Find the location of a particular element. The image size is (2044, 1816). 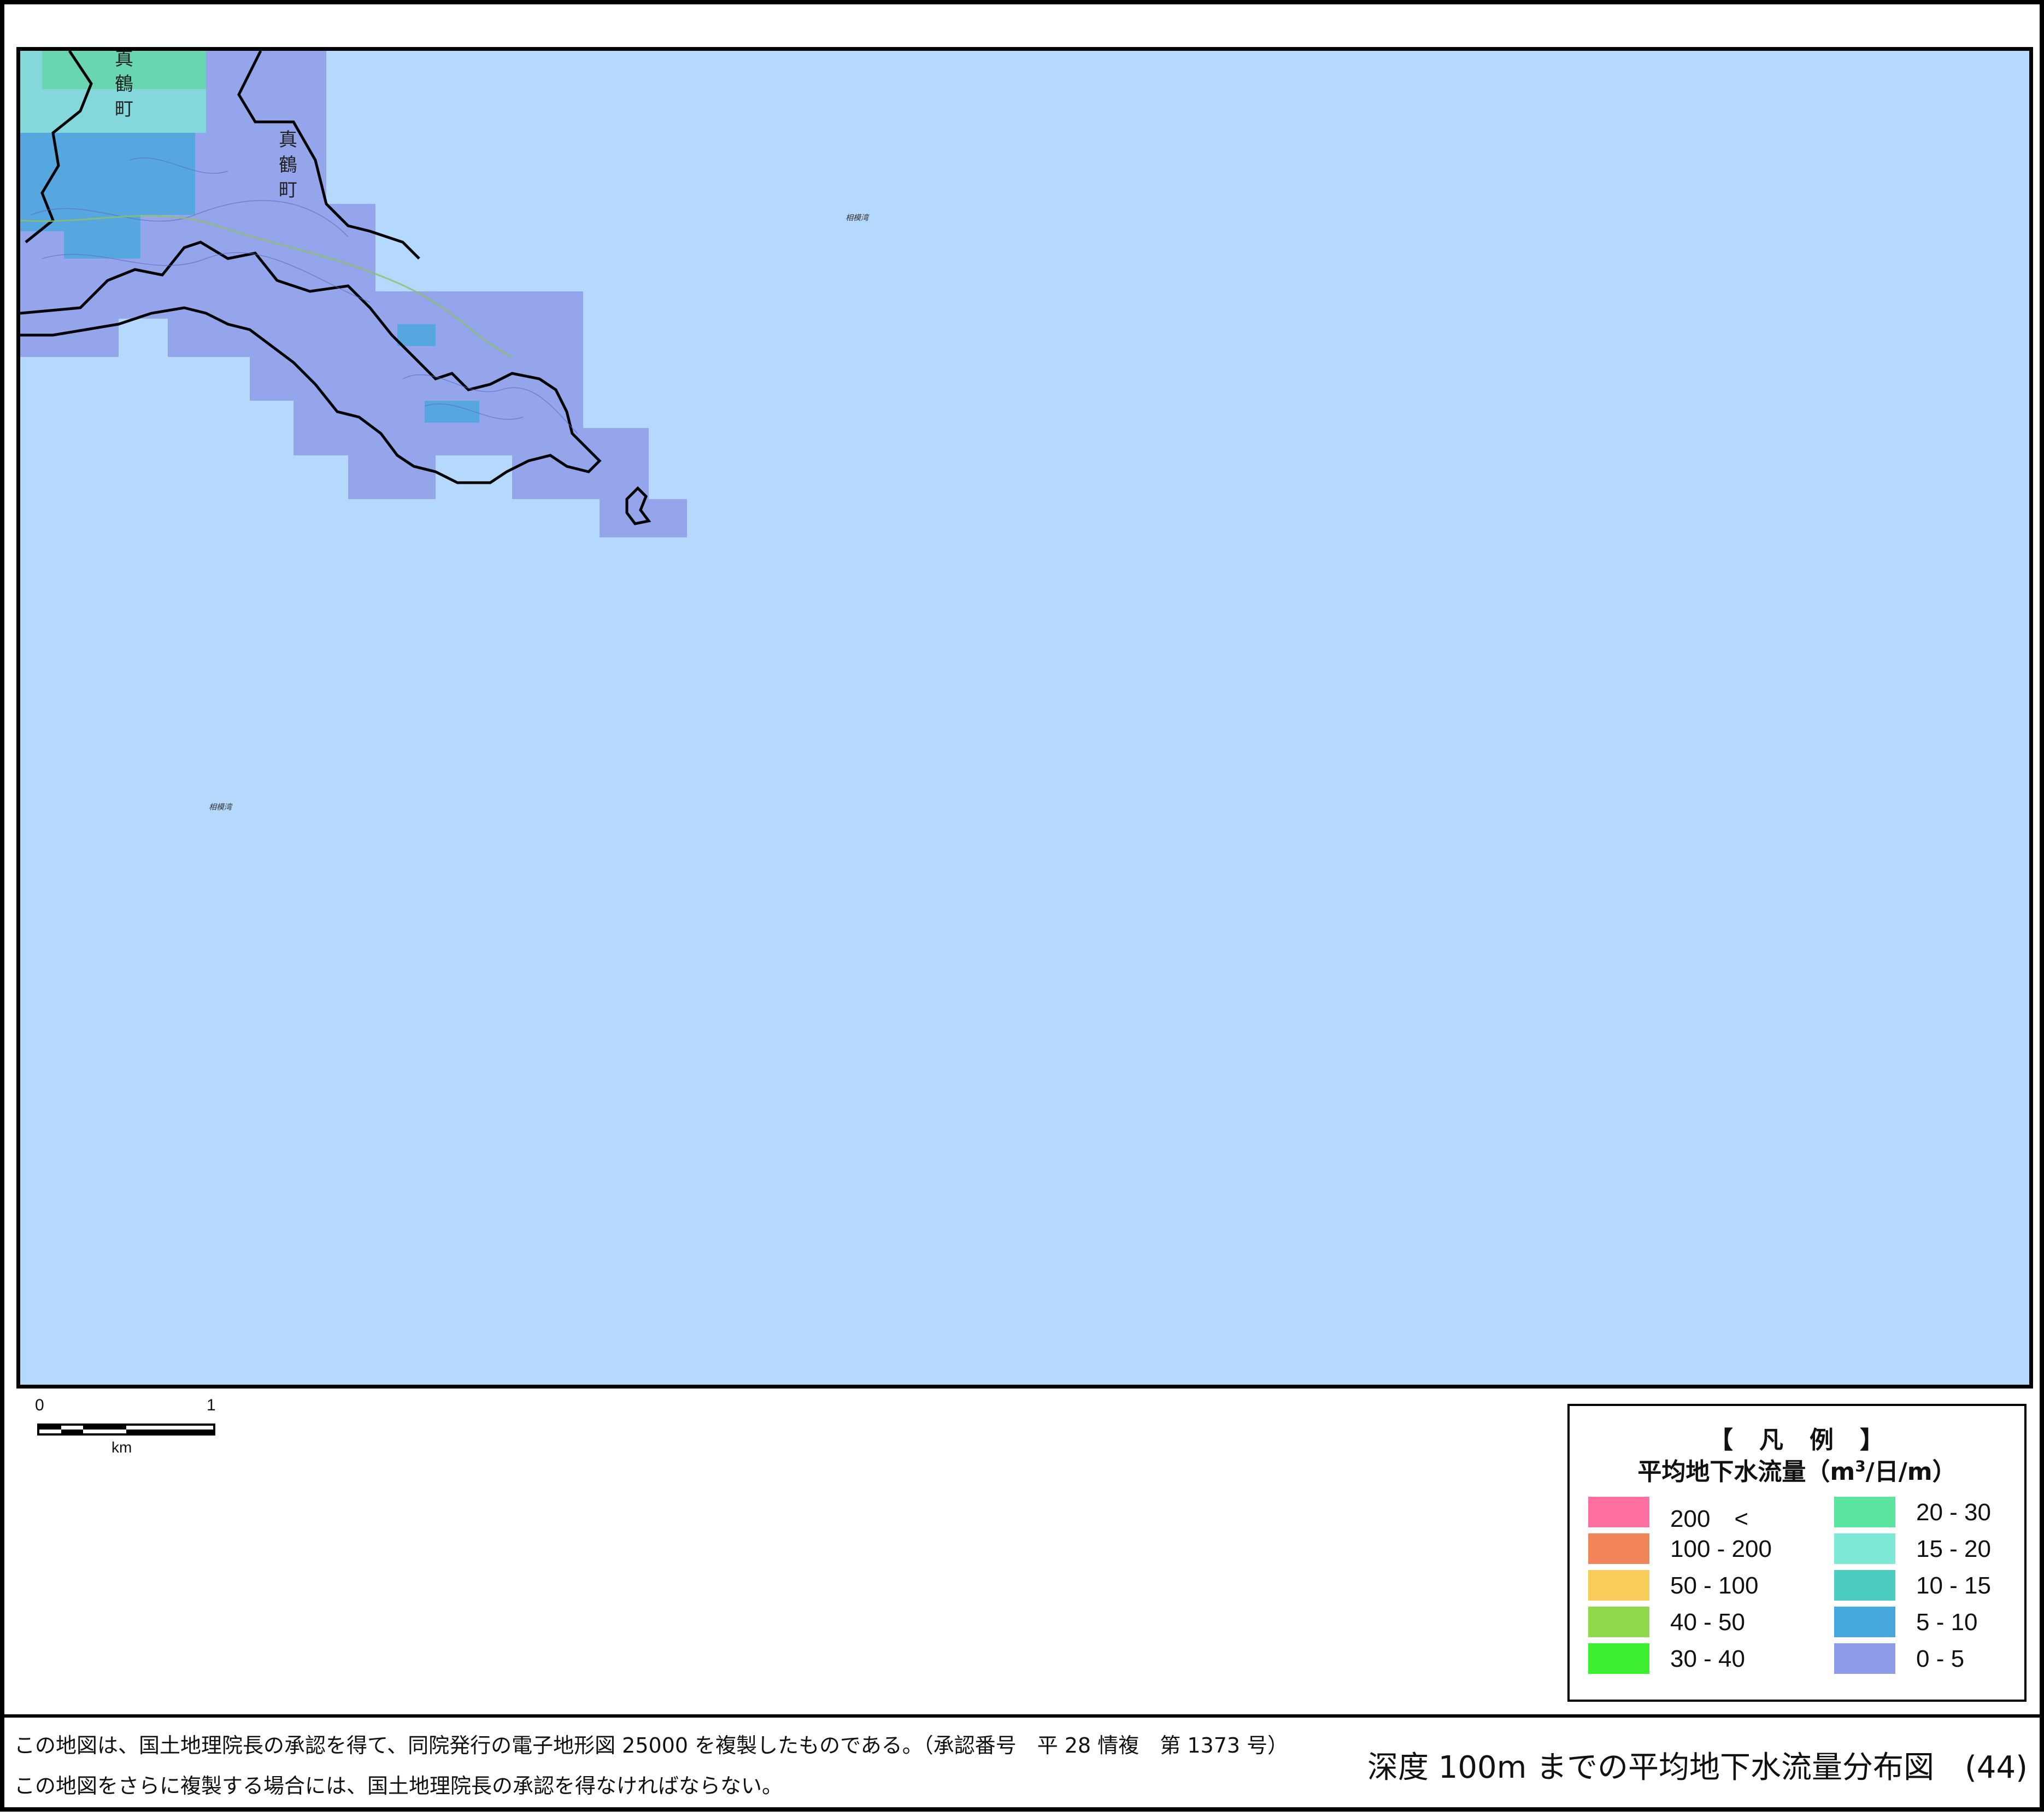

legend-item: 100 - 200 is located at coordinates (1692, 1548).